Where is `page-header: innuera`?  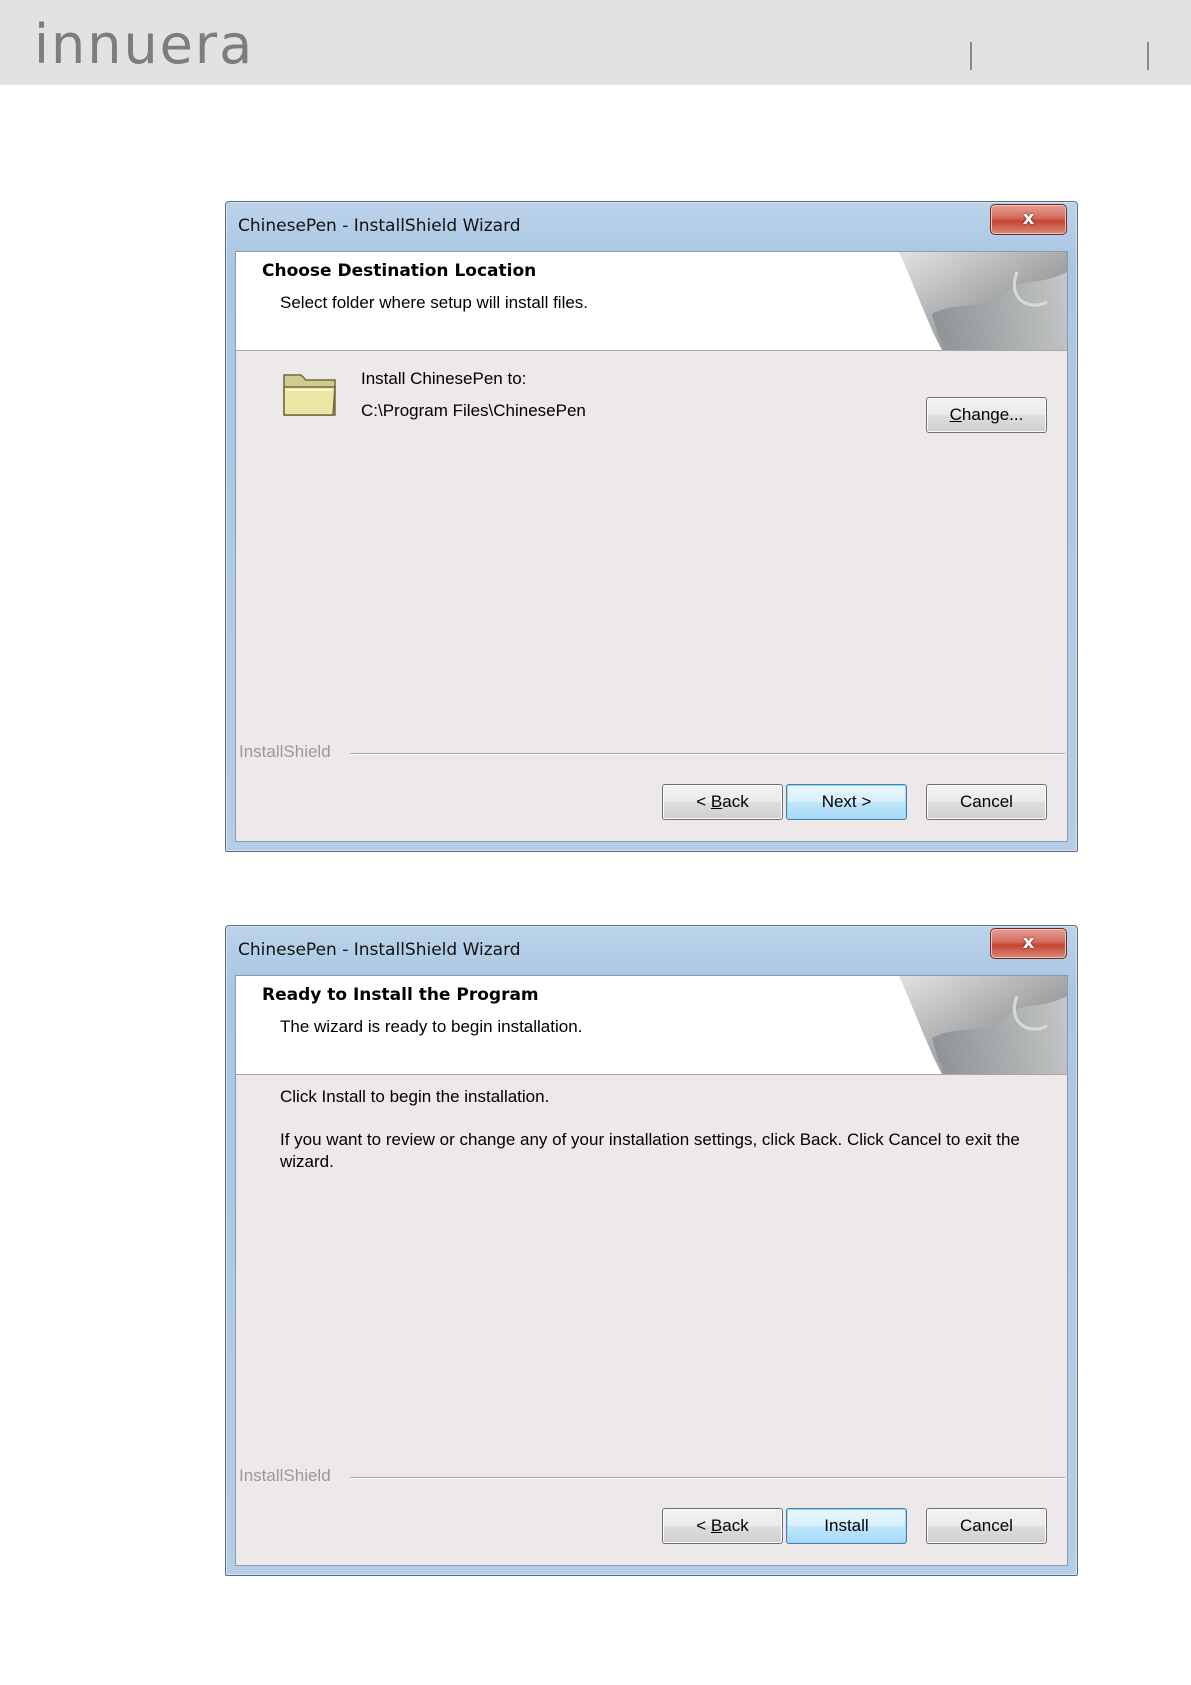
page-header: innuera is located at coordinates (595, 42).